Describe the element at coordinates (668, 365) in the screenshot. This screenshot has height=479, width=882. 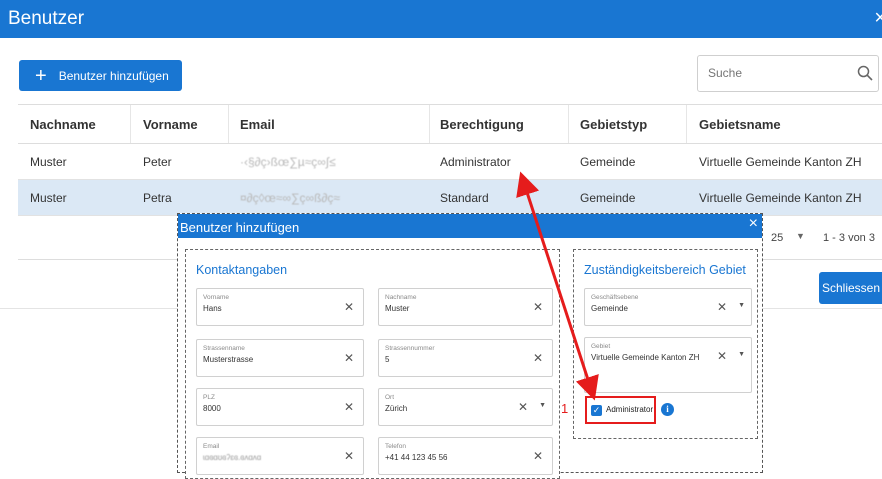
I see `gebiet-select: Gebiet Virtuelle Gemeinde Kanton ZH ✕ ▼` at that location.